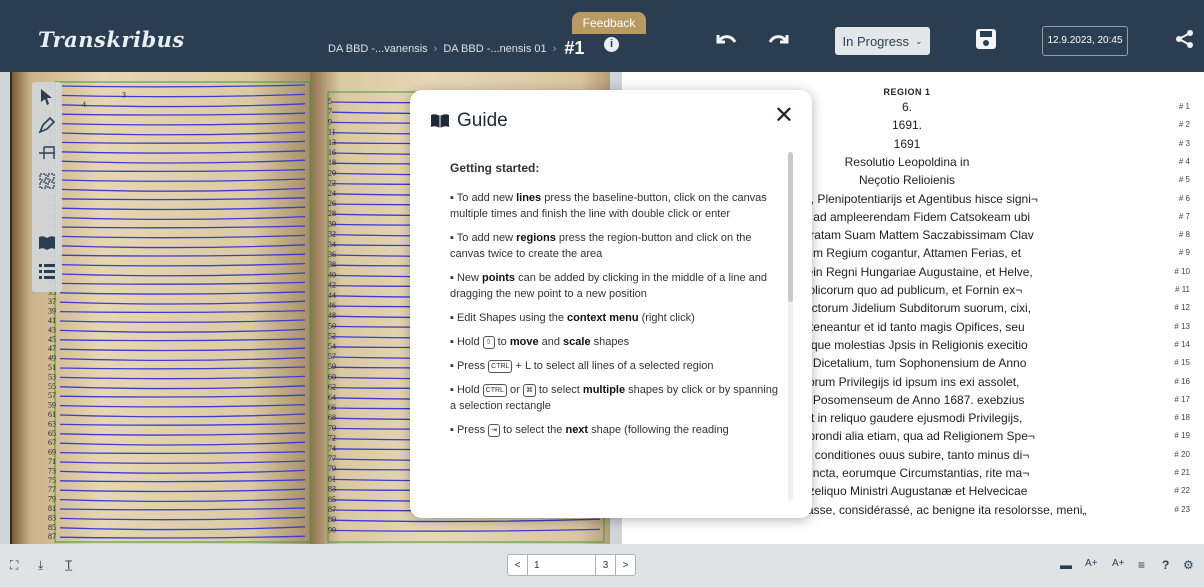 This screenshot has width=1204, height=587. What do you see at coordinates (784, 116) in the screenshot?
I see `close-icon: ✕` at bounding box center [784, 116].